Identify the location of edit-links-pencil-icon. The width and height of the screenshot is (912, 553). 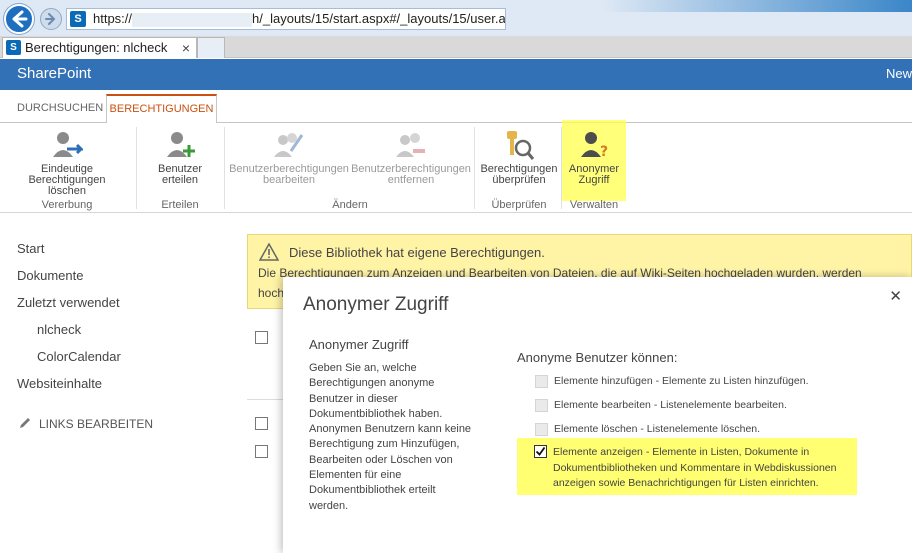
(25, 424).